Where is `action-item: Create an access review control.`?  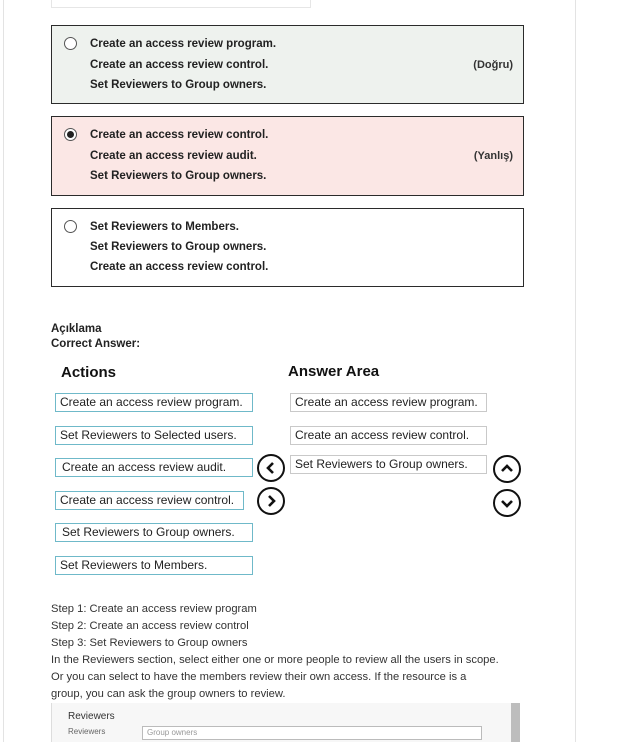
action-item: Create an access review control. is located at coordinates (149, 500).